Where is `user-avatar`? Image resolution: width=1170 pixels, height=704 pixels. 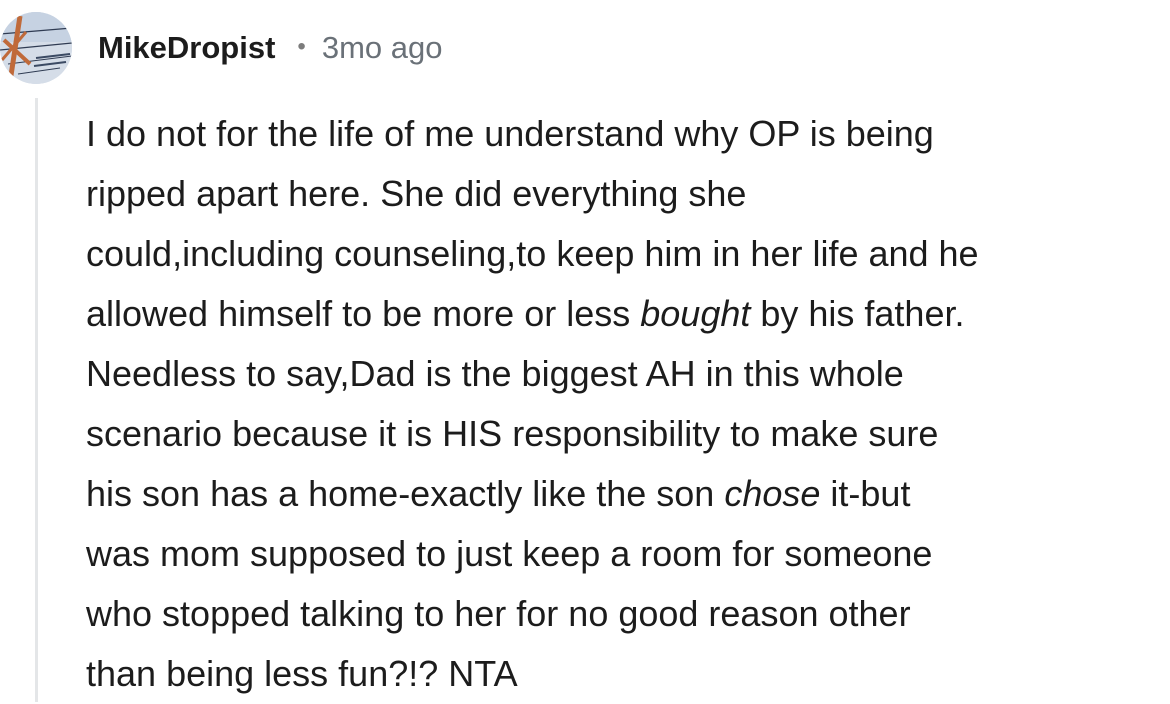
user-avatar is located at coordinates (36, 48).